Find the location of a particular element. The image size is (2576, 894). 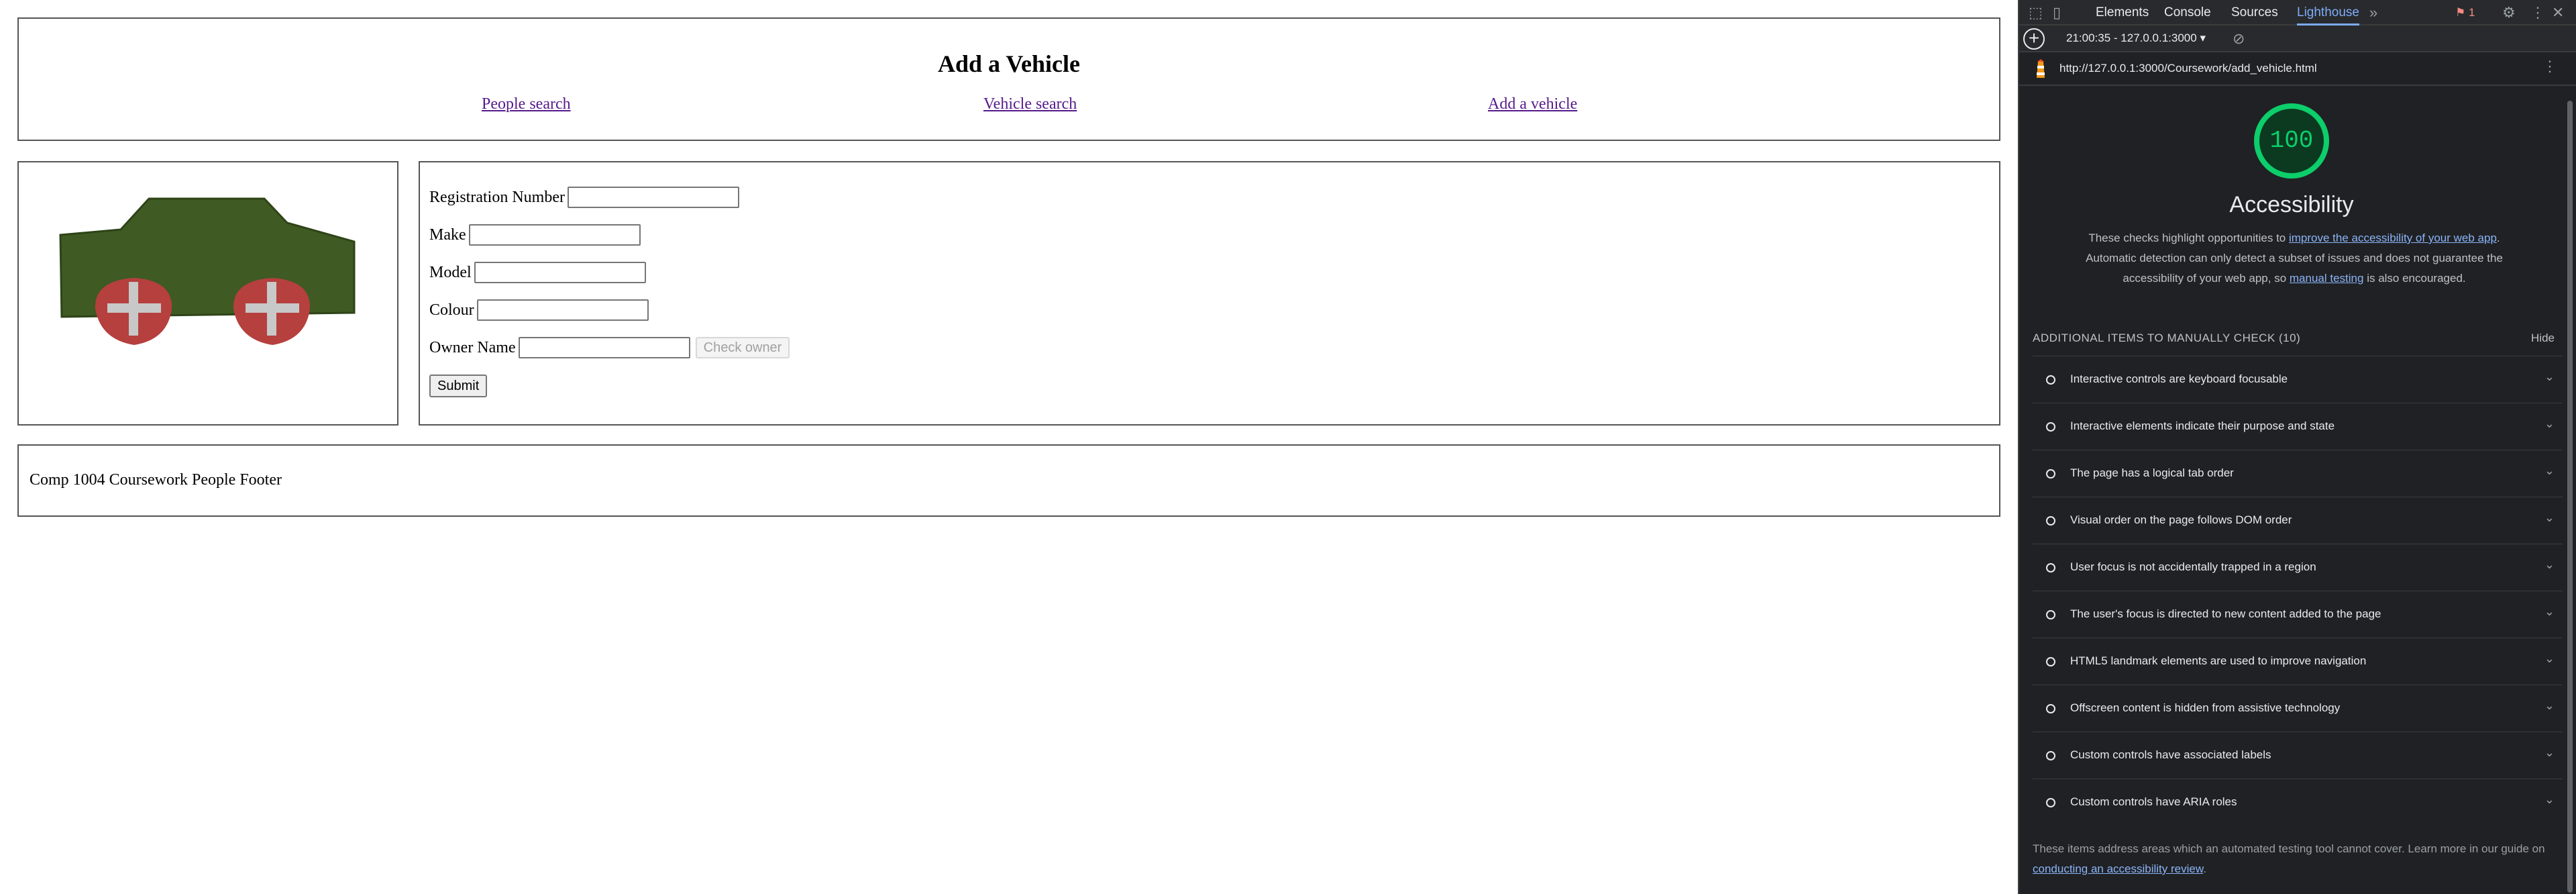

audit-item-label: Custom controls have ARIA roles is located at coordinates (2153, 801).